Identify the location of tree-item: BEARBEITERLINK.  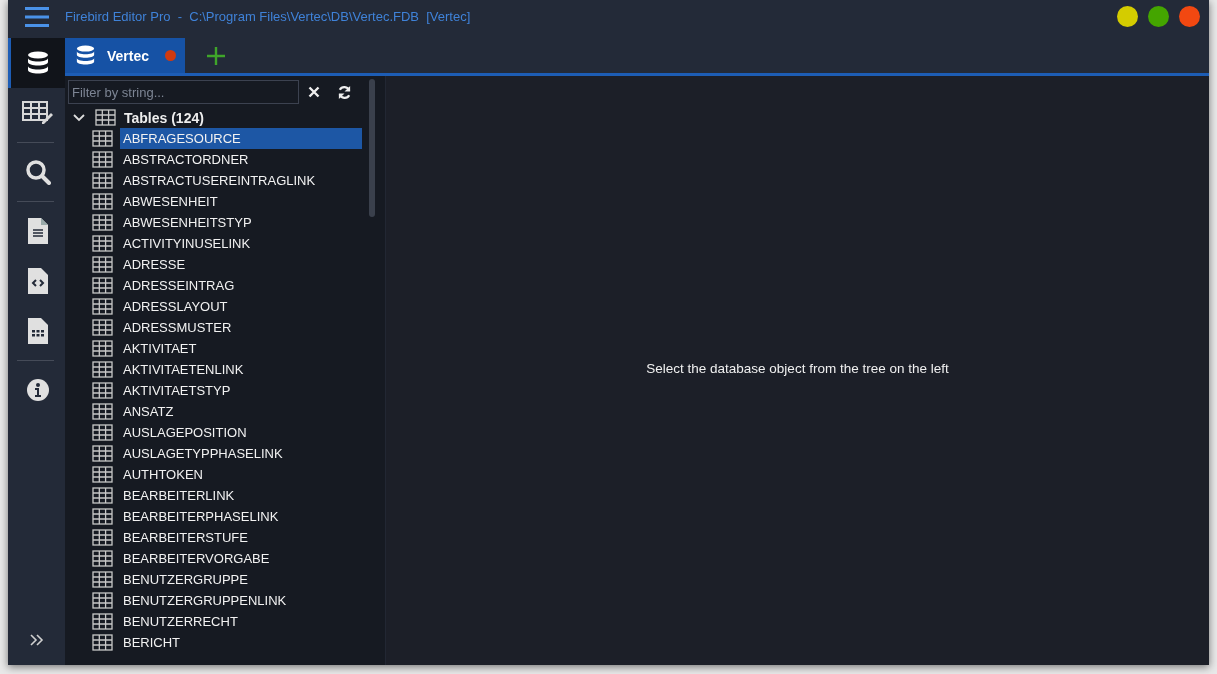
(241, 495).